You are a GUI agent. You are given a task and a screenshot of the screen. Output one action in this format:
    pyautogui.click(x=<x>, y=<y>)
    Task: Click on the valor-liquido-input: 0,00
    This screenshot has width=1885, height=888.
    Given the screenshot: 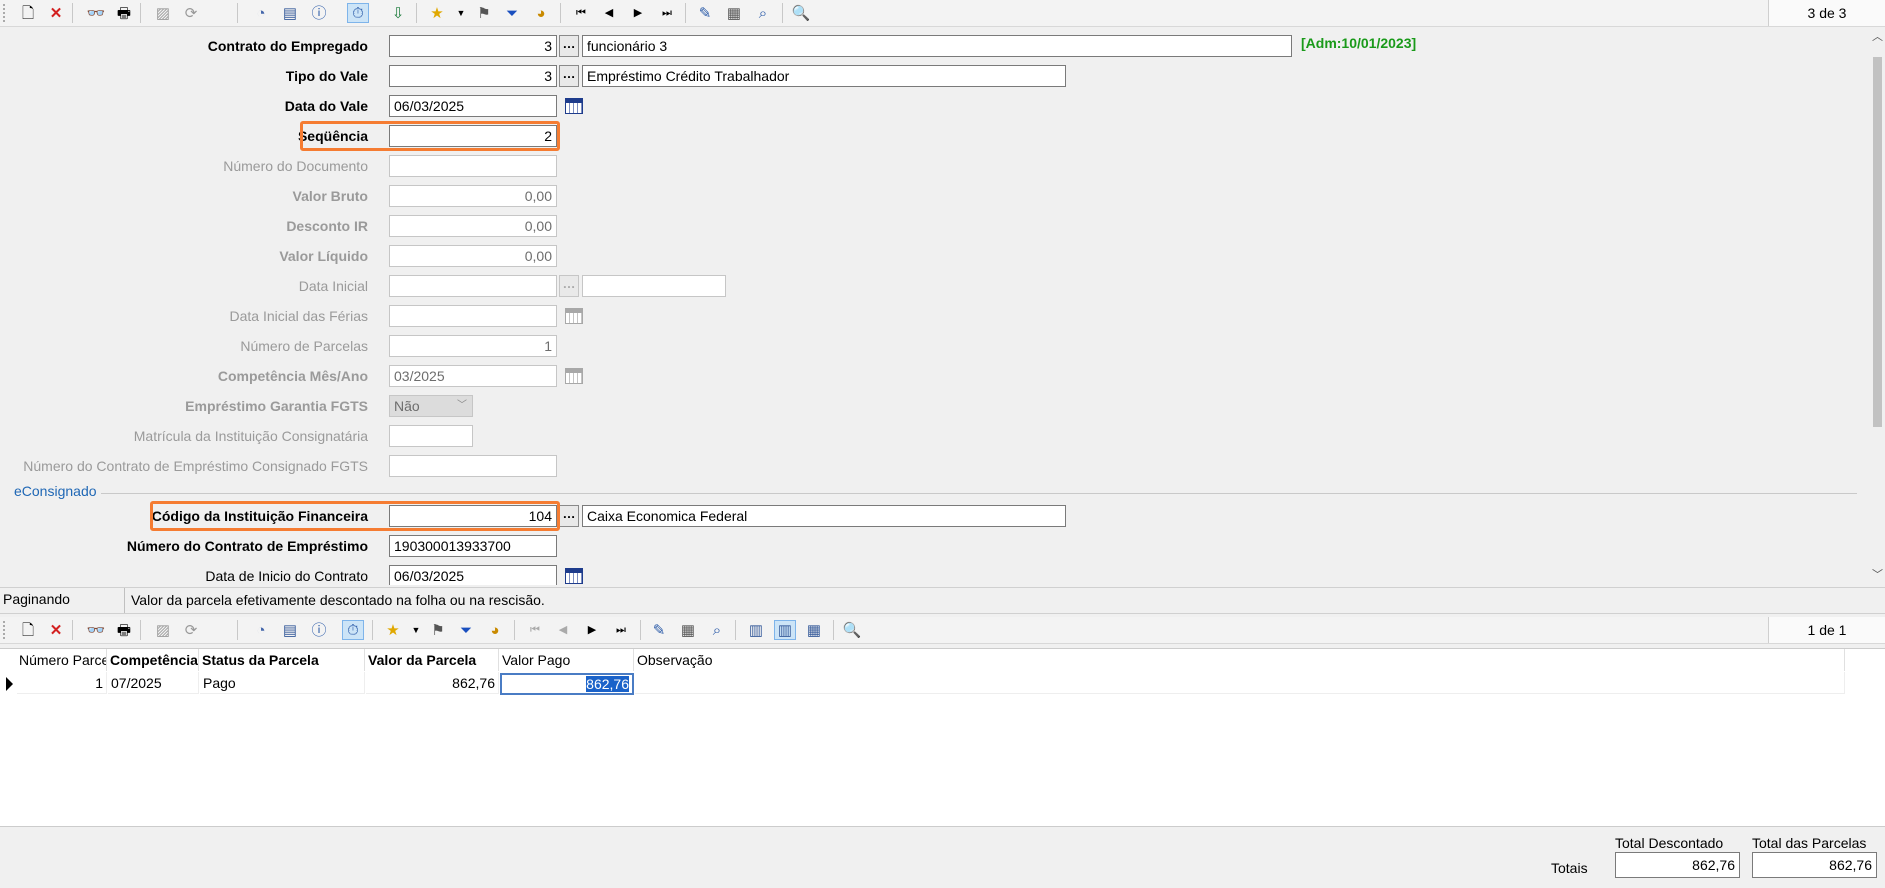 What is the action you would take?
    pyautogui.click(x=473, y=256)
    